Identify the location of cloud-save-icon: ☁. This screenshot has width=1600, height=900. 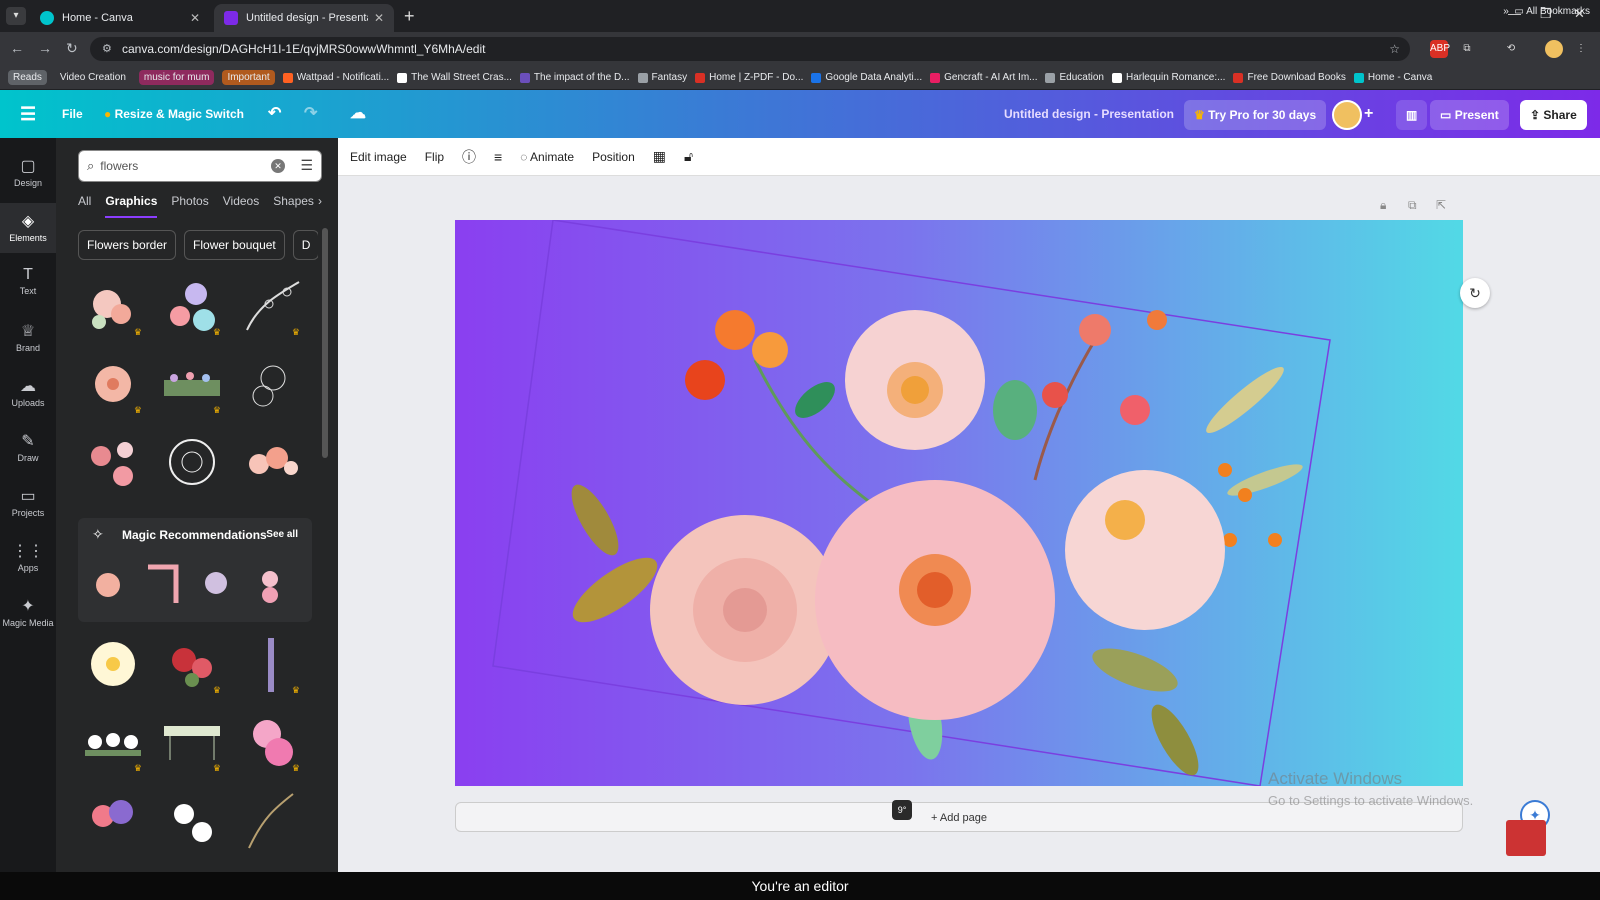
(358, 114).